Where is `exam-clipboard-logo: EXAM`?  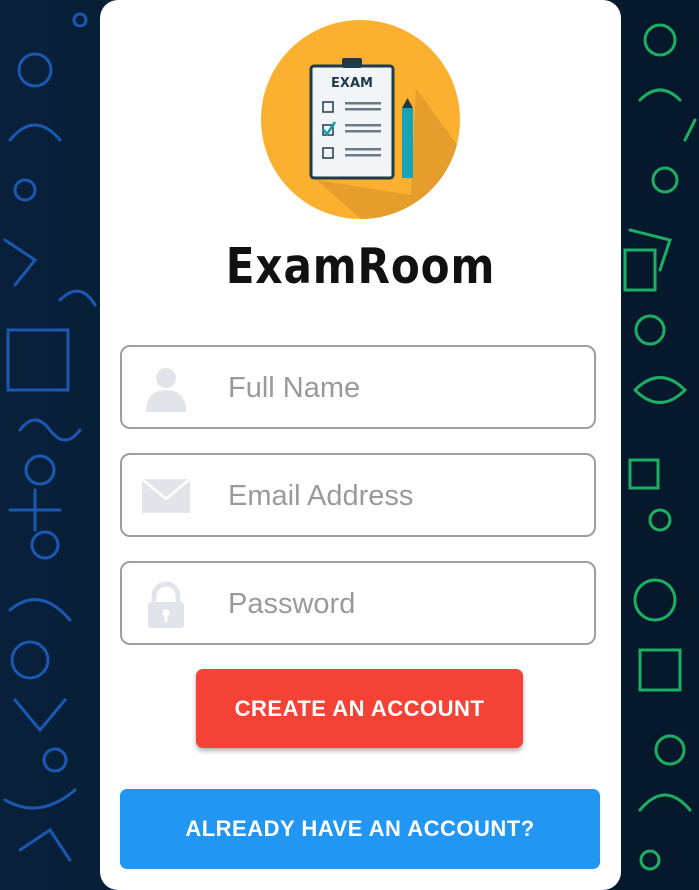
exam-clipboard-logo: EXAM is located at coordinates (360, 119).